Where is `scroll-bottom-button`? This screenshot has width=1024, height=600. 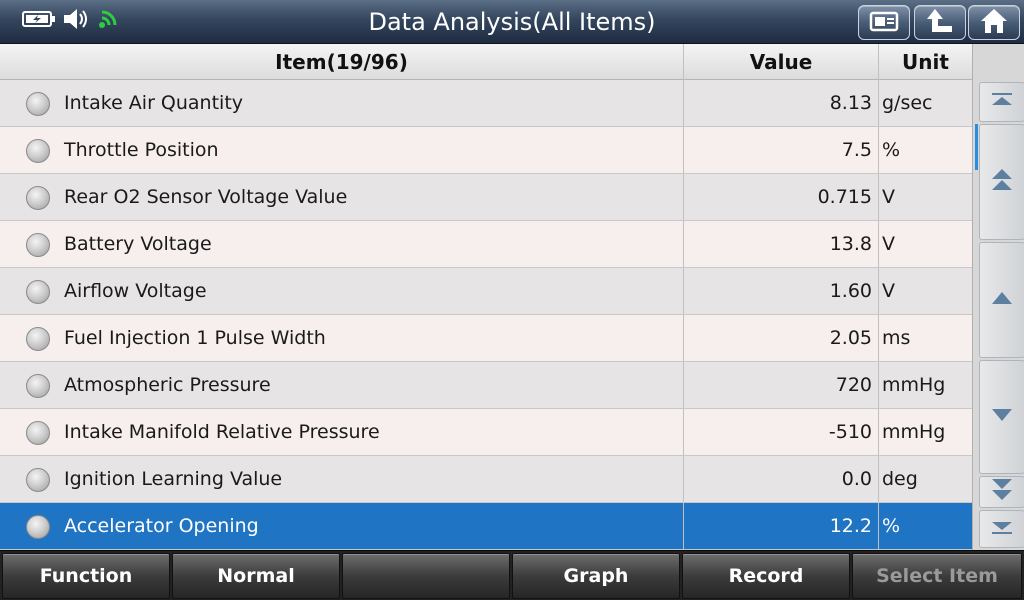
scroll-bottom-button is located at coordinates (1001, 529).